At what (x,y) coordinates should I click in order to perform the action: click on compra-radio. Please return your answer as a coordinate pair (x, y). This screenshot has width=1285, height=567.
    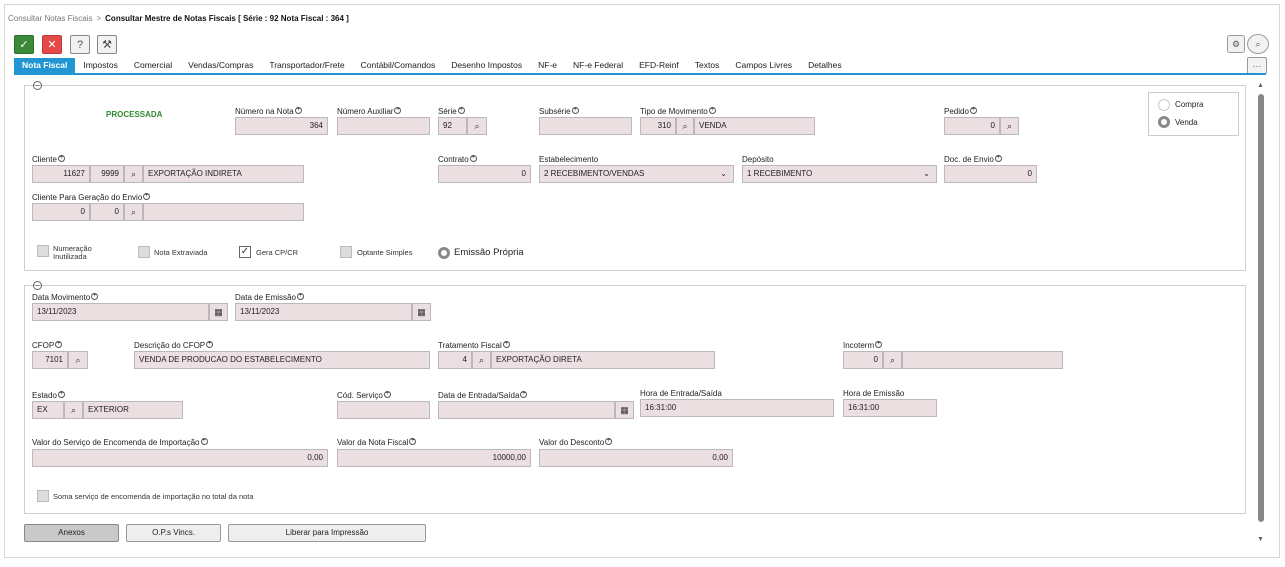
    Looking at the image, I should click on (1164, 105).